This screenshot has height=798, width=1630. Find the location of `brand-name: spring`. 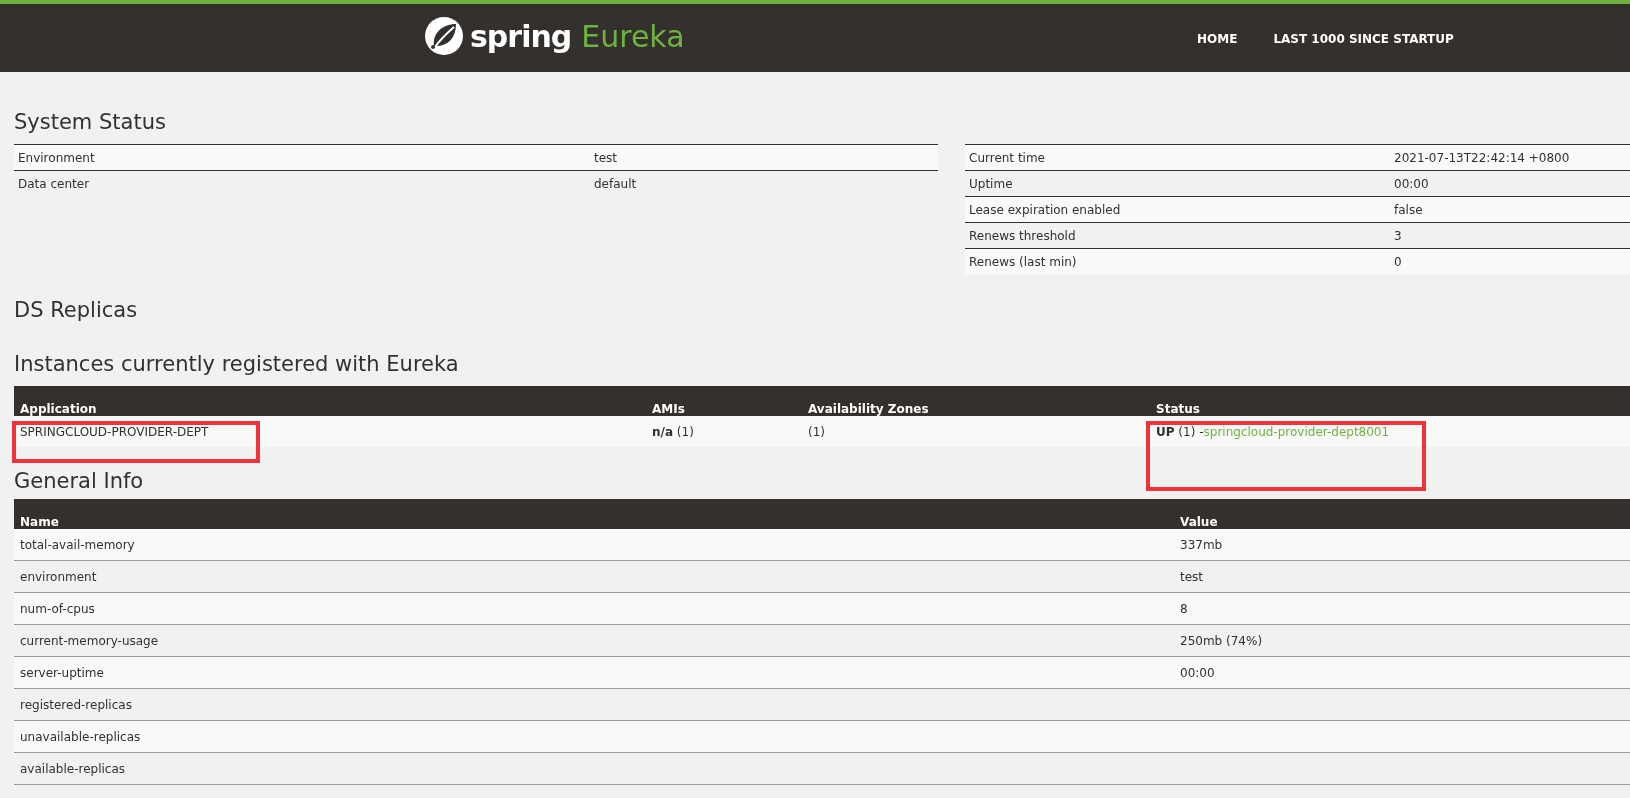

brand-name: spring is located at coordinates (521, 36).